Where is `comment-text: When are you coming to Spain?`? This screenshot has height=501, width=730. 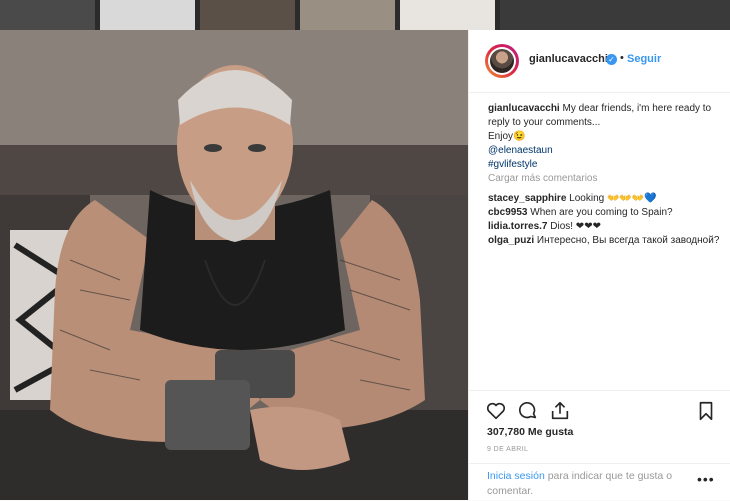
comment-text: When are you coming to Spain? is located at coordinates (601, 212).